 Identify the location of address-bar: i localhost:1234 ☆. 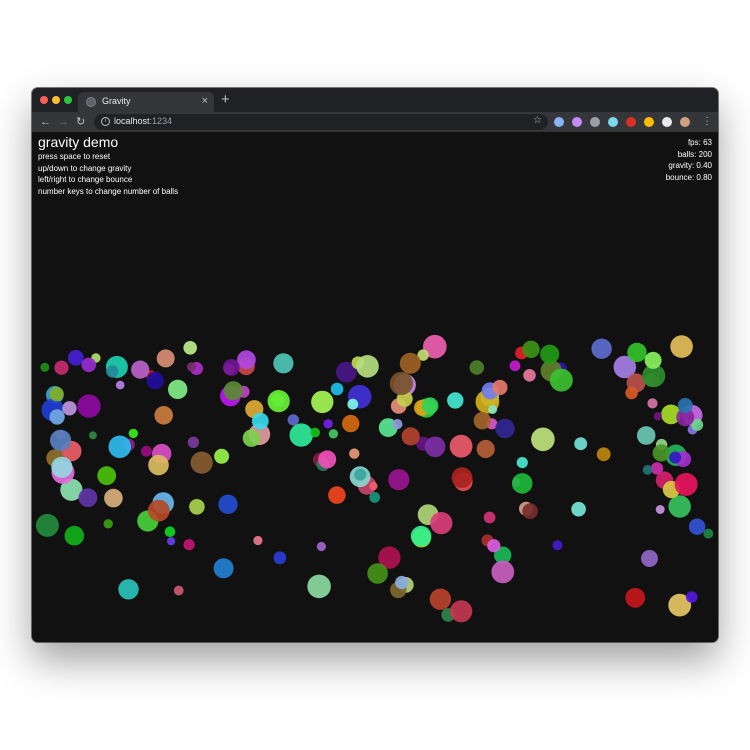
(321, 122).